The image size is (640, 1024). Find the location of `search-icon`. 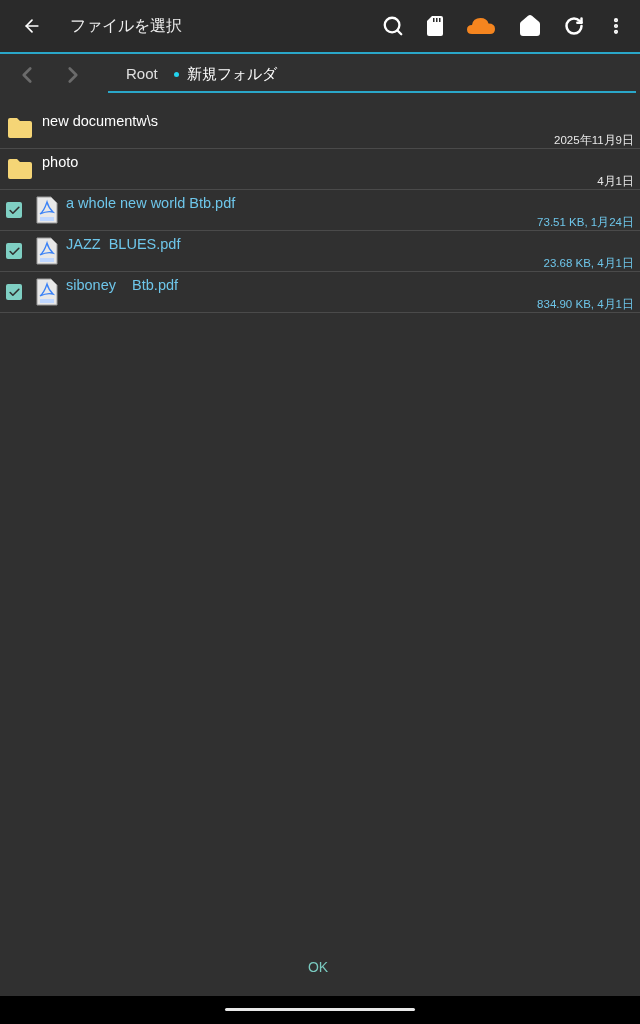

search-icon is located at coordinates (393, 26).